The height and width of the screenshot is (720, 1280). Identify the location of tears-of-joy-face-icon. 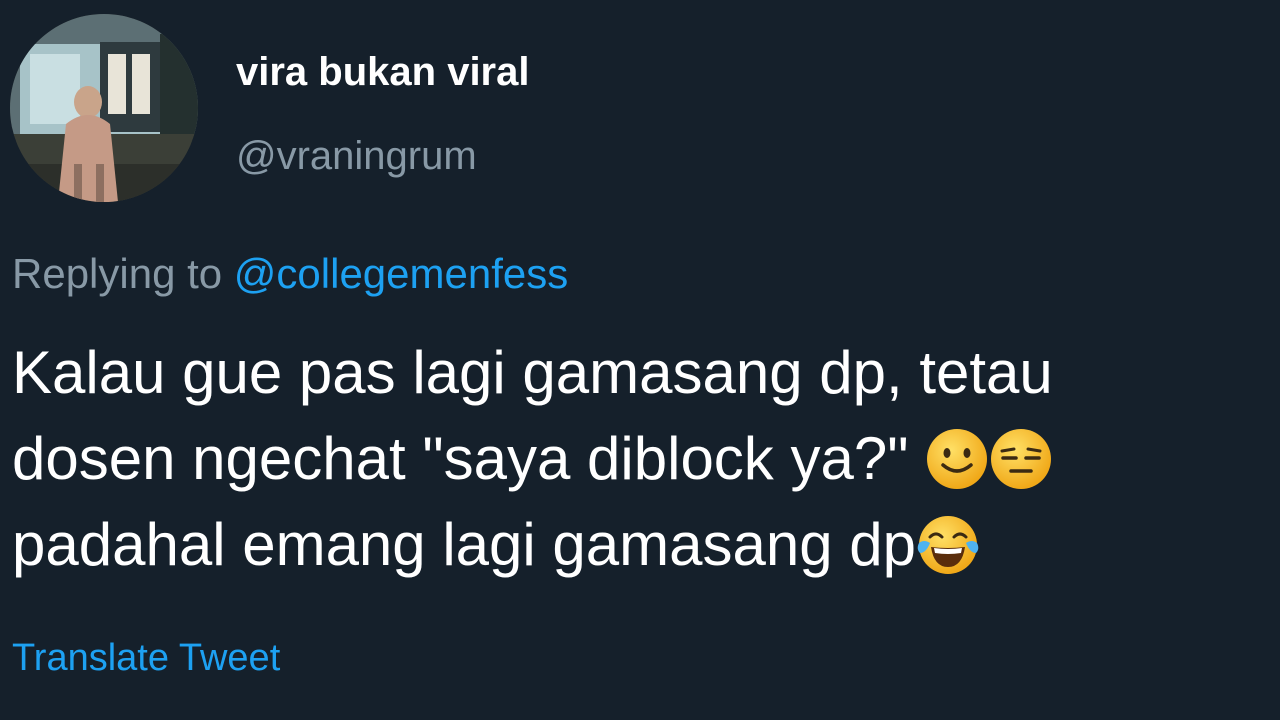
(948, 545).